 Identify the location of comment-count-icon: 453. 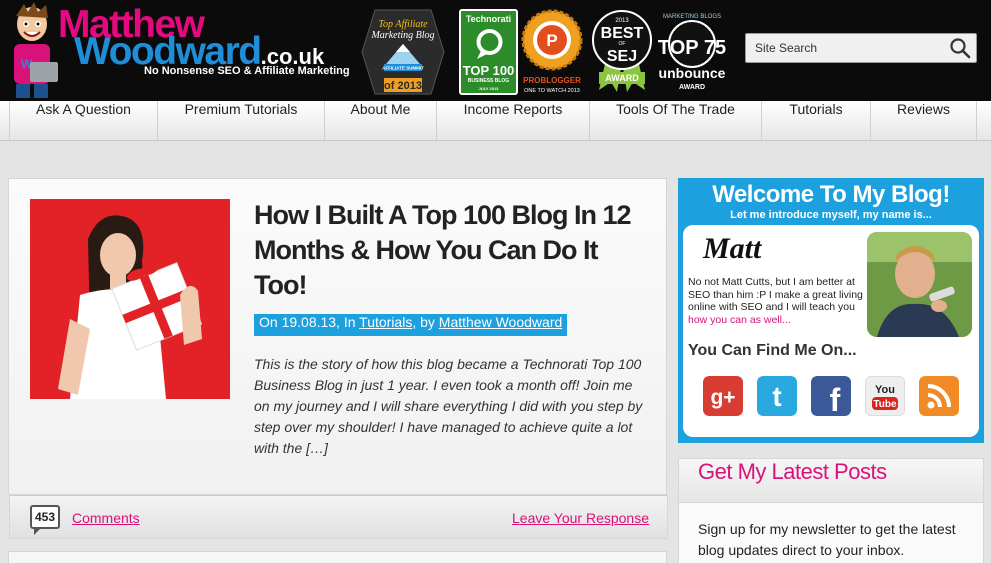
(45, 520).